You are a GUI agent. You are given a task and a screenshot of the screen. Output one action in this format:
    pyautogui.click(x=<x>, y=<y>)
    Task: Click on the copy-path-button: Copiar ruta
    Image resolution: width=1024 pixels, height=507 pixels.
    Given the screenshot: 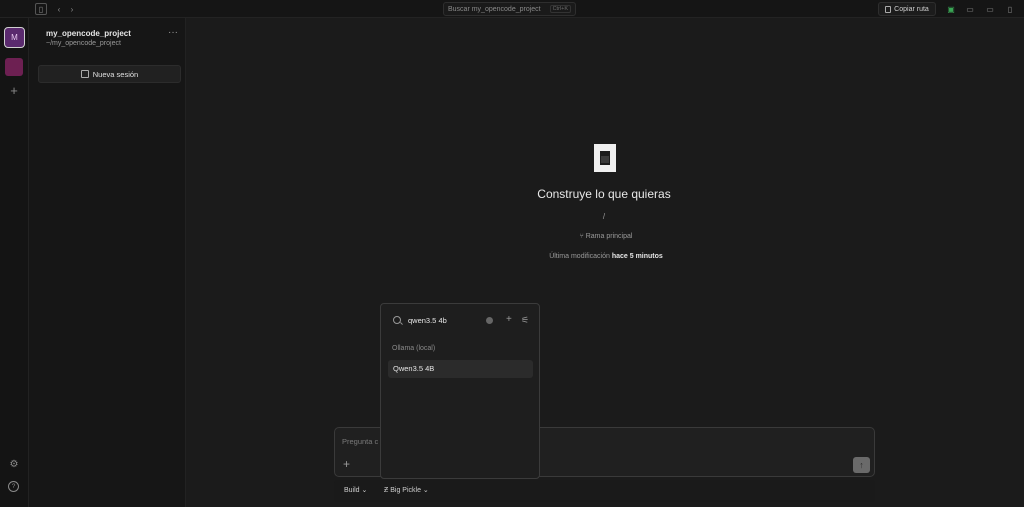 What is the action you would take?
    pyautogui.click(x=907, y=9)
    